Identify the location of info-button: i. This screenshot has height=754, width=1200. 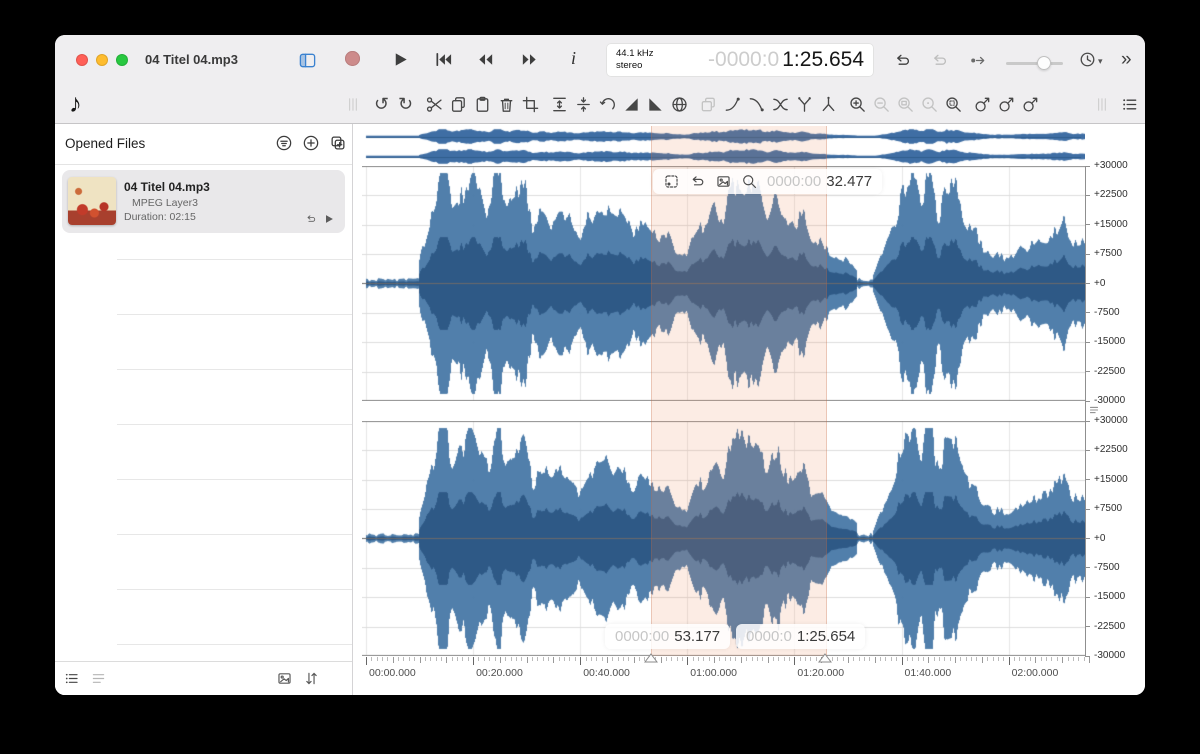
(573, 58).